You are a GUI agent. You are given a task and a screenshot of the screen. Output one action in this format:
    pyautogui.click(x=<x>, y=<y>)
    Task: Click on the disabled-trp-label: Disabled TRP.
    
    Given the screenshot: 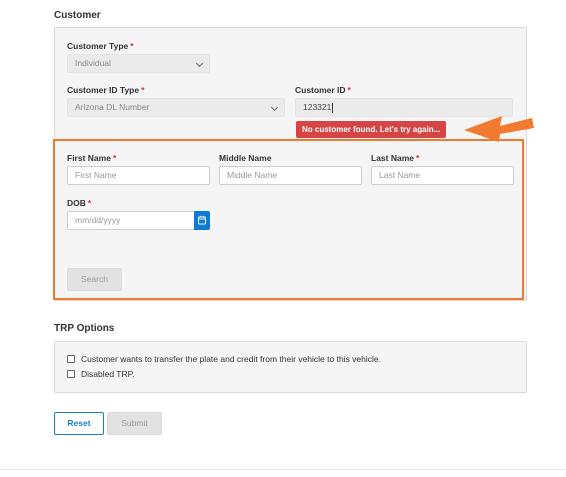 What is the action you would take?
    pyautogui.click(x=108, y=374)
    